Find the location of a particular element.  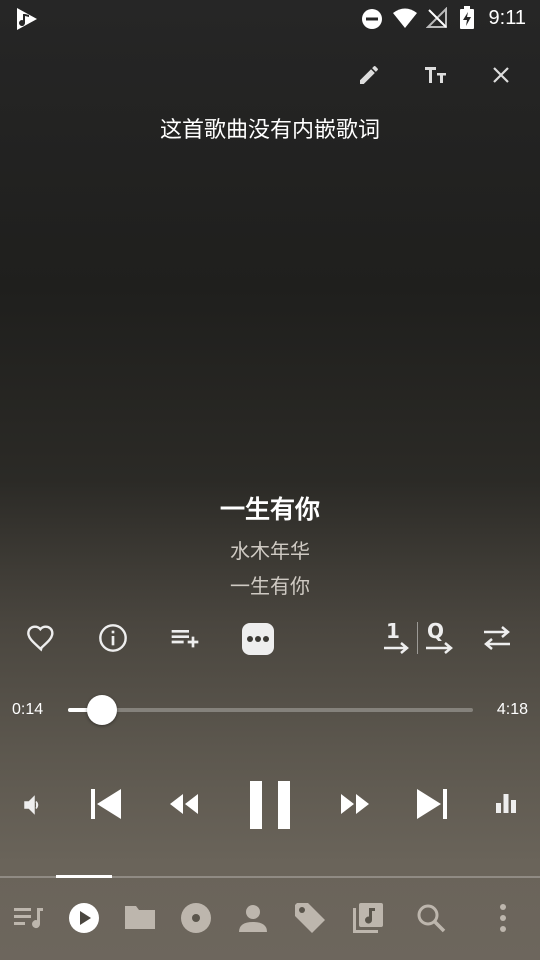

pause-icon is located at coordinates (270, 805).